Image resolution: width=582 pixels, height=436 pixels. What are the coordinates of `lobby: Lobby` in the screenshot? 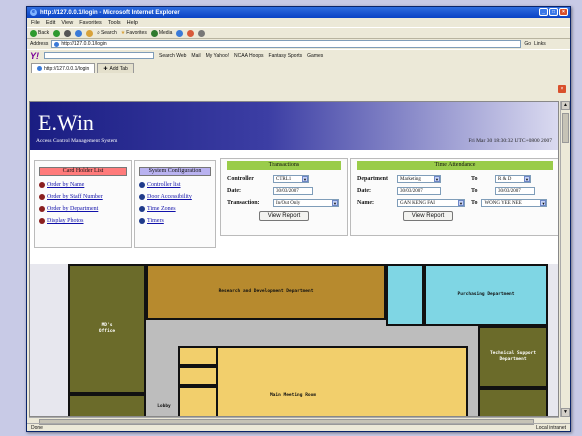 It's located at (164, 406).